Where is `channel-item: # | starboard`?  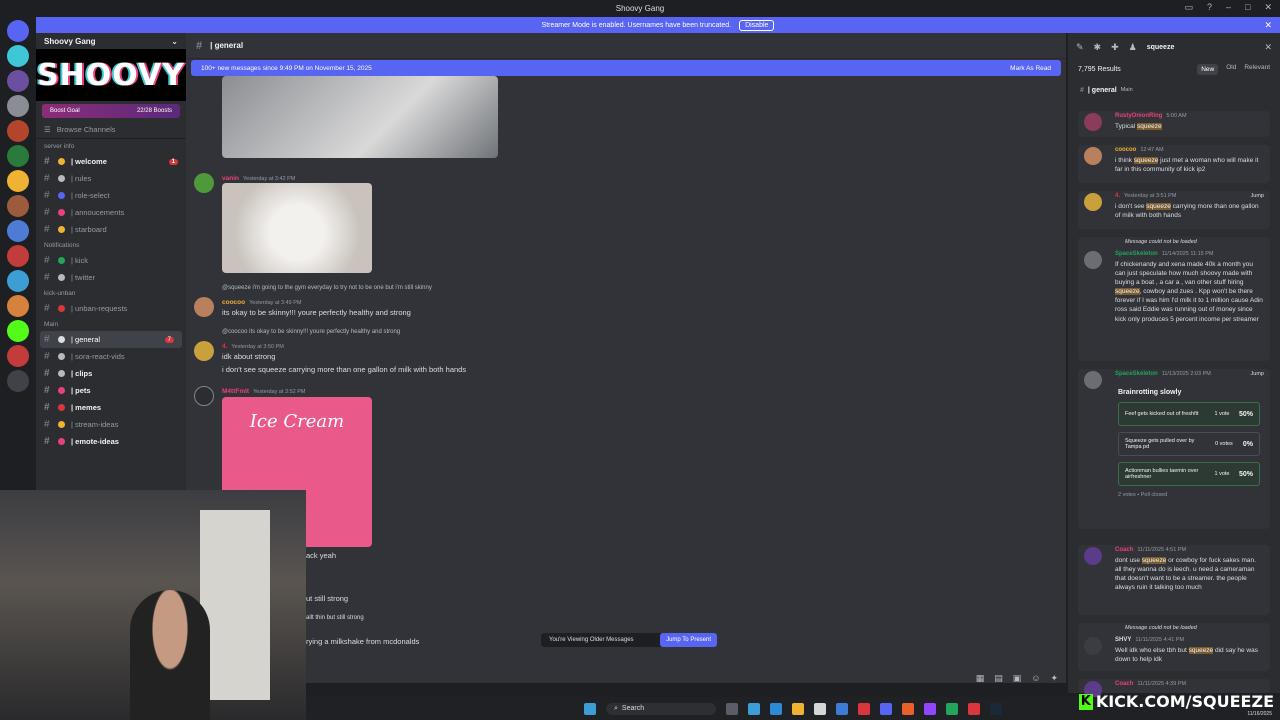
channel-item: # | starboard is located at coordinates (111, 229).